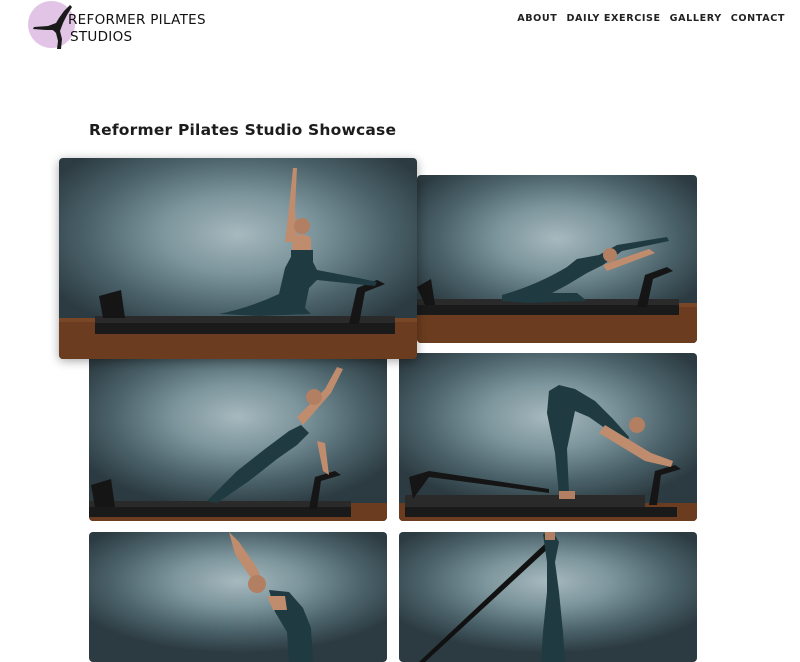 This screenshot has height=662, width=800. What do you see at coordinates (492, 597) in the screenshot?
I see `photo-straps-leg-lift-icon` at bounding box center [492, 597].